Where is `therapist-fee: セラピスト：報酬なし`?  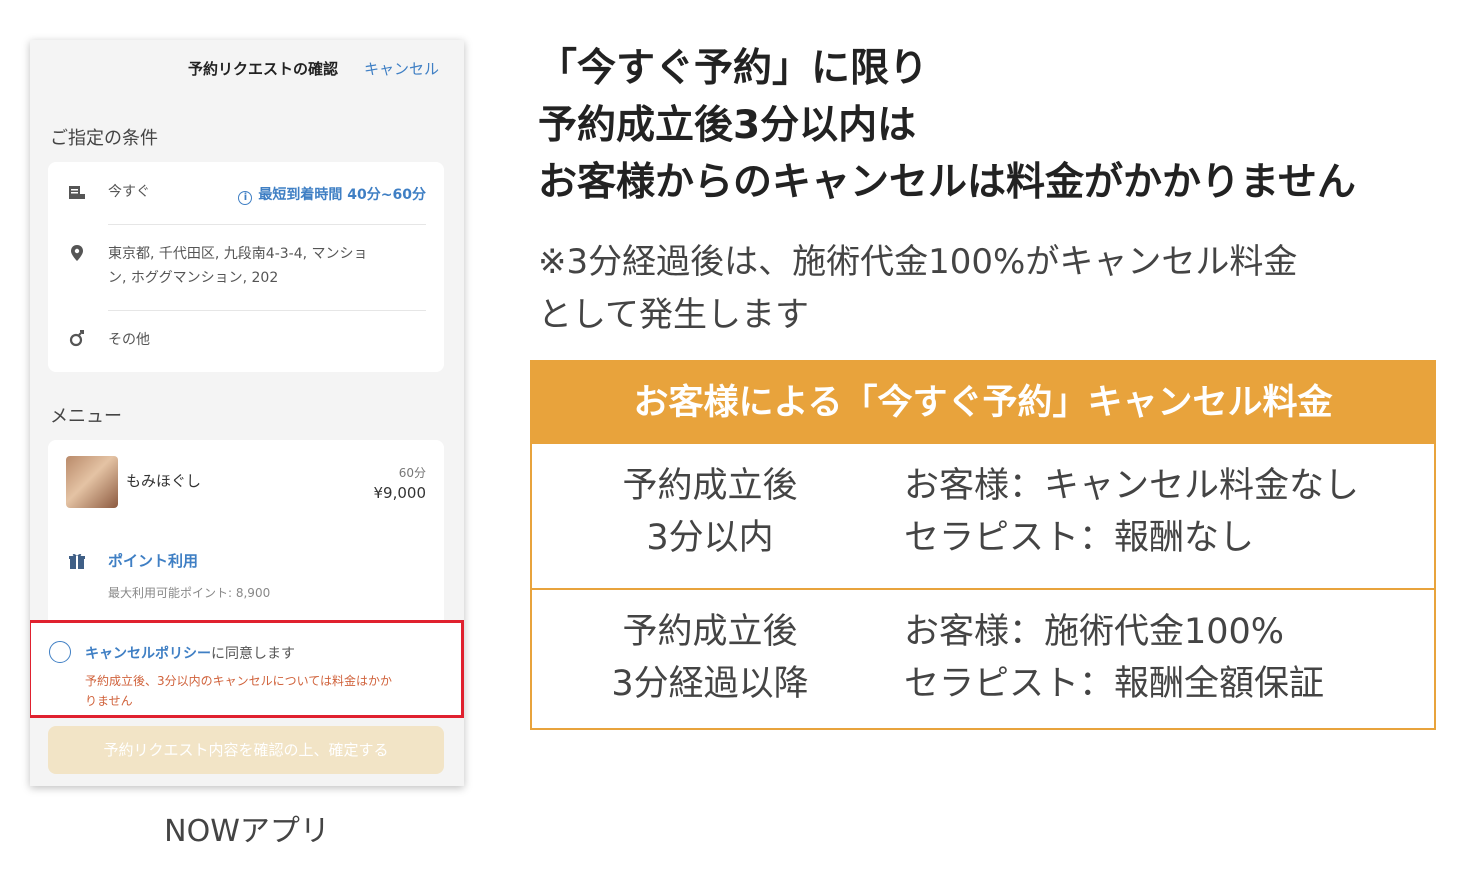 therapist-fee: セラピスト：報酬なし is located at coordinates (1079, 538).